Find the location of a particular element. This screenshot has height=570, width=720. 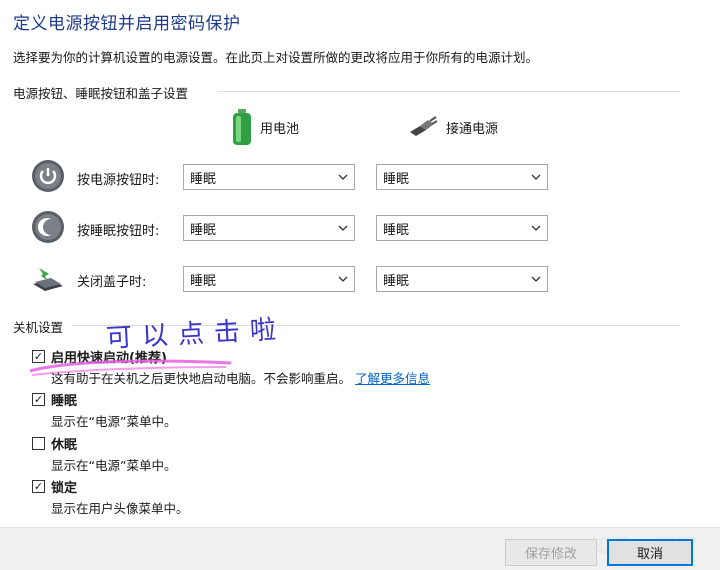

fast-startup-desc-text: 这有助于在关机之后更快地启动电脑。不会影响重启。 is located at coordinates (201, 378).